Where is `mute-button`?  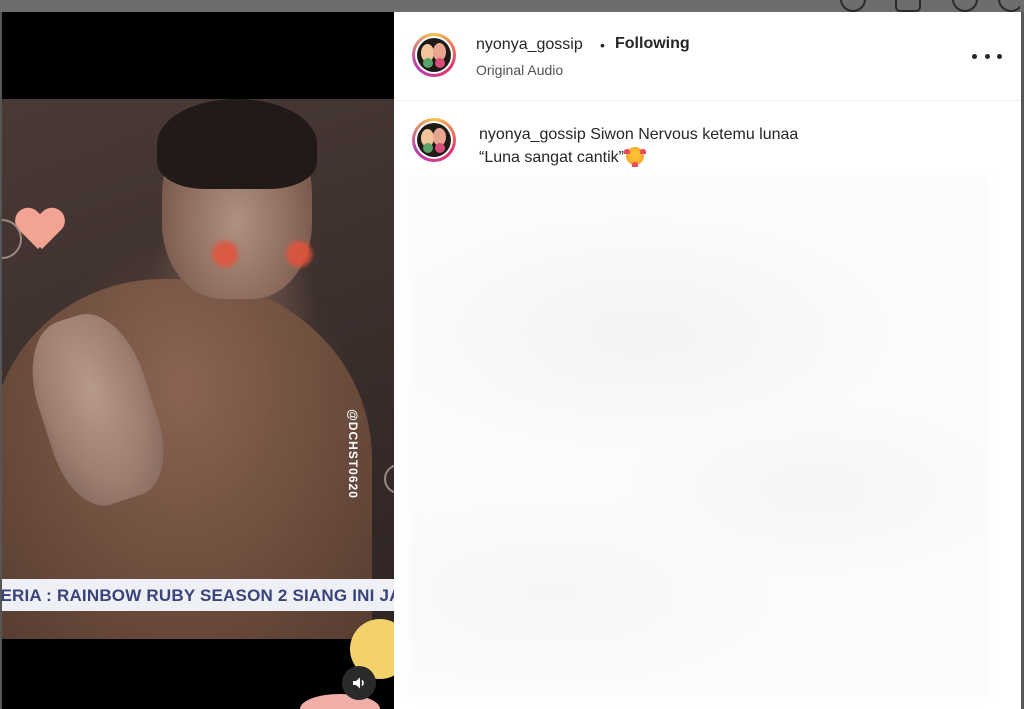 mute-button is located at coordinates (359, 683).